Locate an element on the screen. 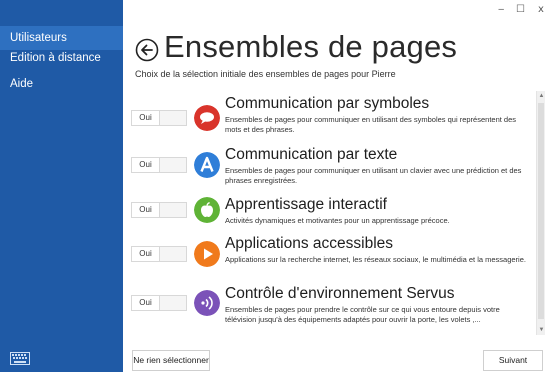 The image size is (545, 372). speech-bubble-icon is located at coordinates (207, 118).